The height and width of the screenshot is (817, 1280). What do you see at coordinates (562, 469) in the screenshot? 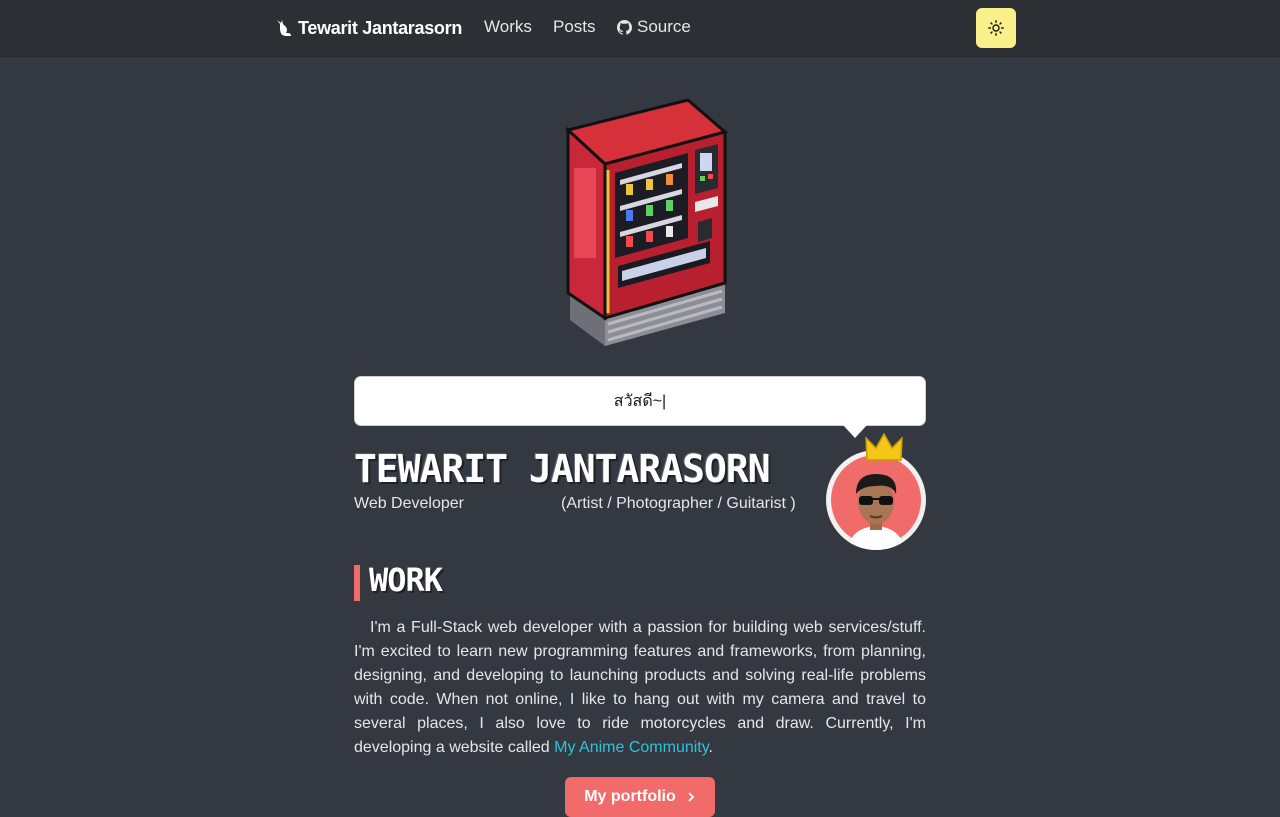
I see `hero-name: TEWARIT JANTARASORN` at bounding box center [562, 469].